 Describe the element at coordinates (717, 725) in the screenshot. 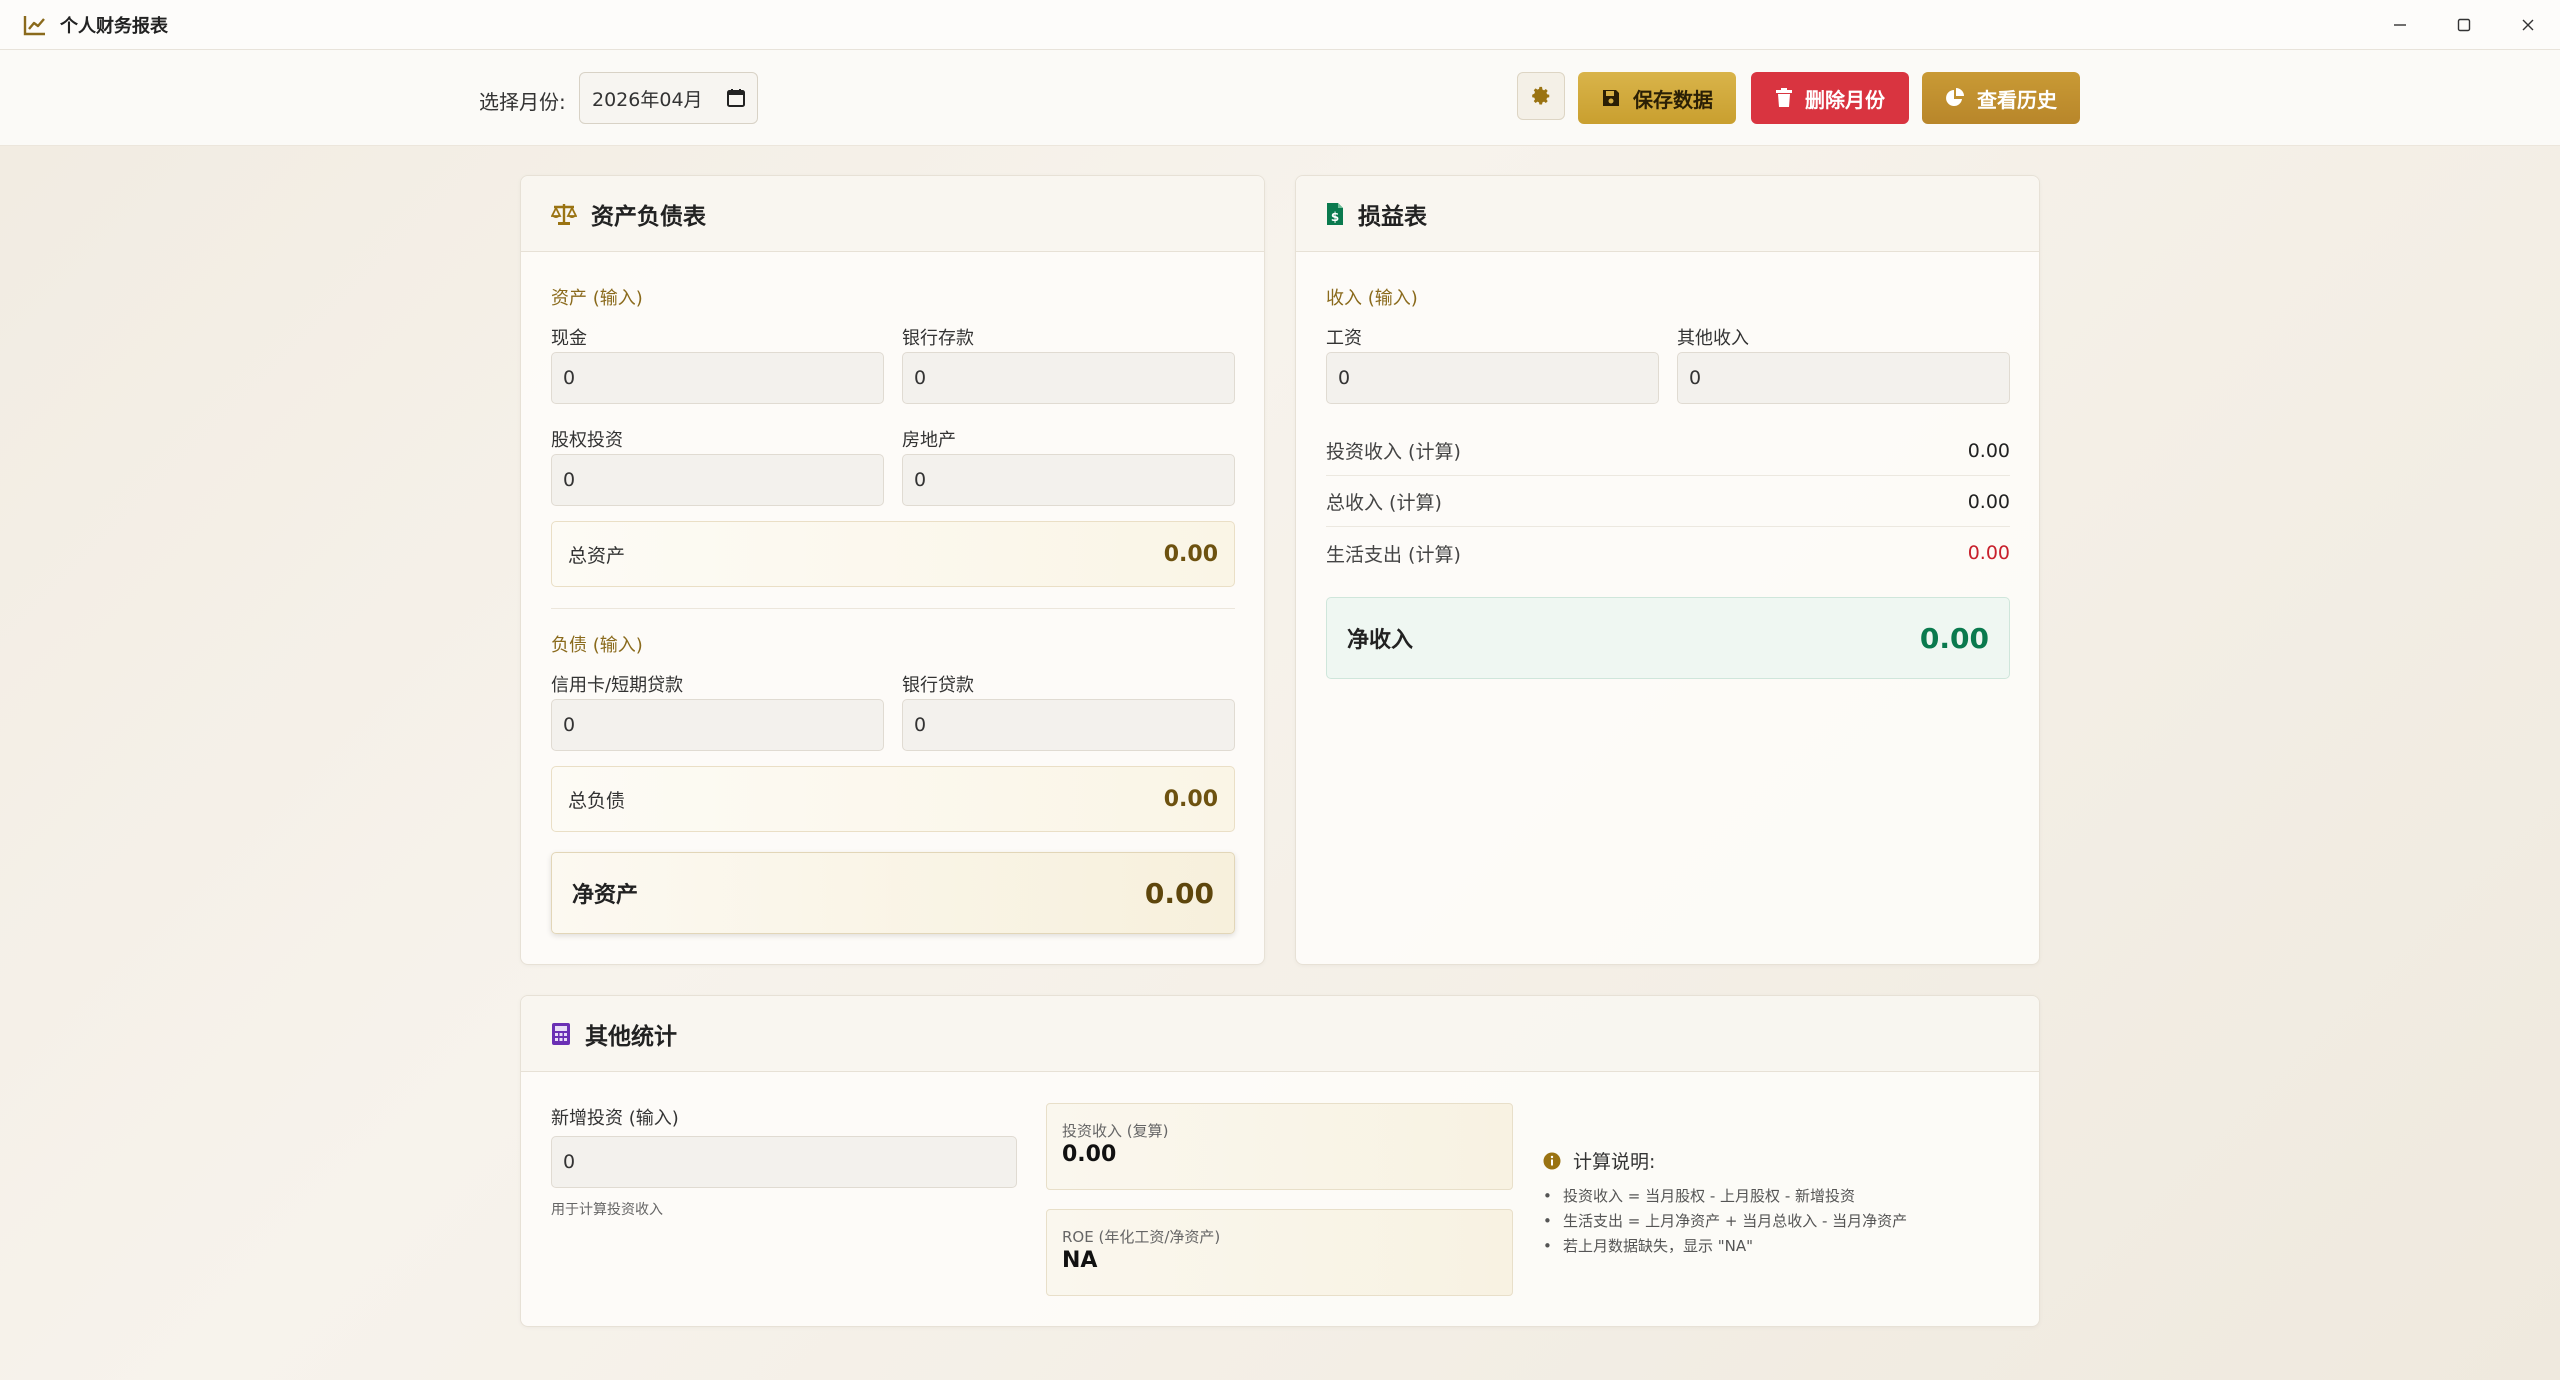

I see `credit-card-input: 0` at that location.